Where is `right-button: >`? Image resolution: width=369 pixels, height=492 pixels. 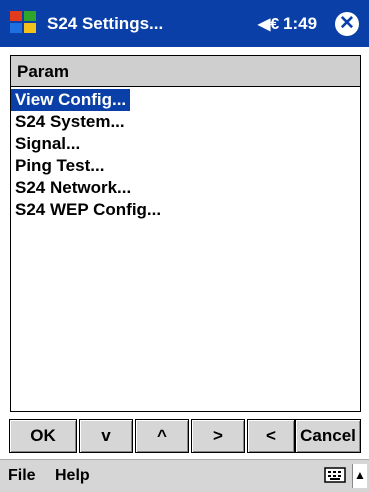 right-button: > is located at coordinates (218, 436).